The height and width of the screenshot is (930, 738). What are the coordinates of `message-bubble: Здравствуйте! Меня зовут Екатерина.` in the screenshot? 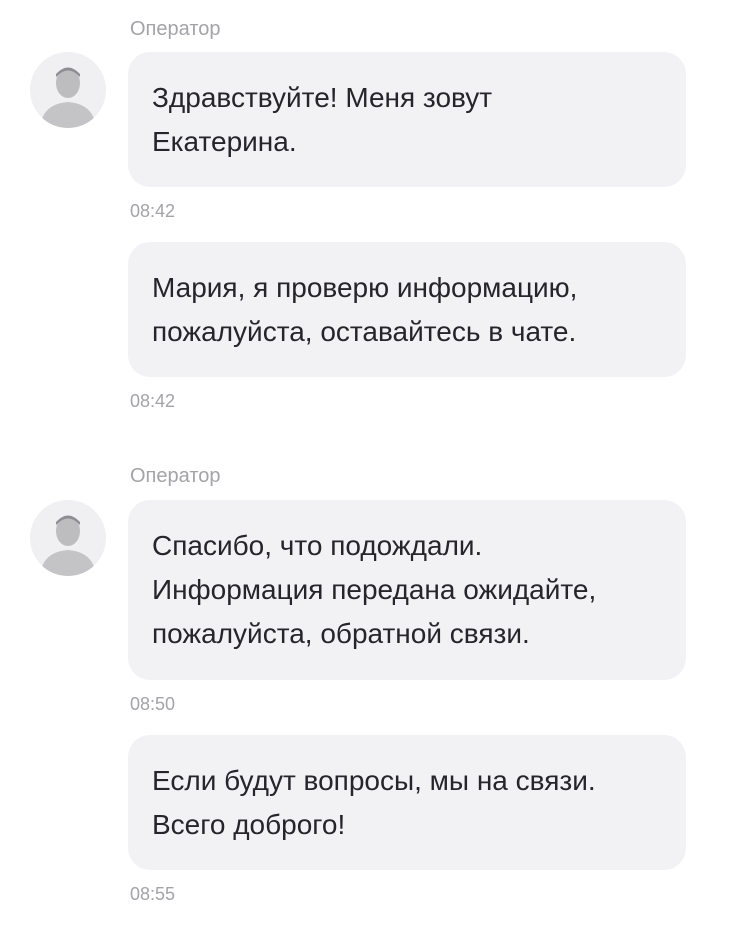 It's located at (407, 119).